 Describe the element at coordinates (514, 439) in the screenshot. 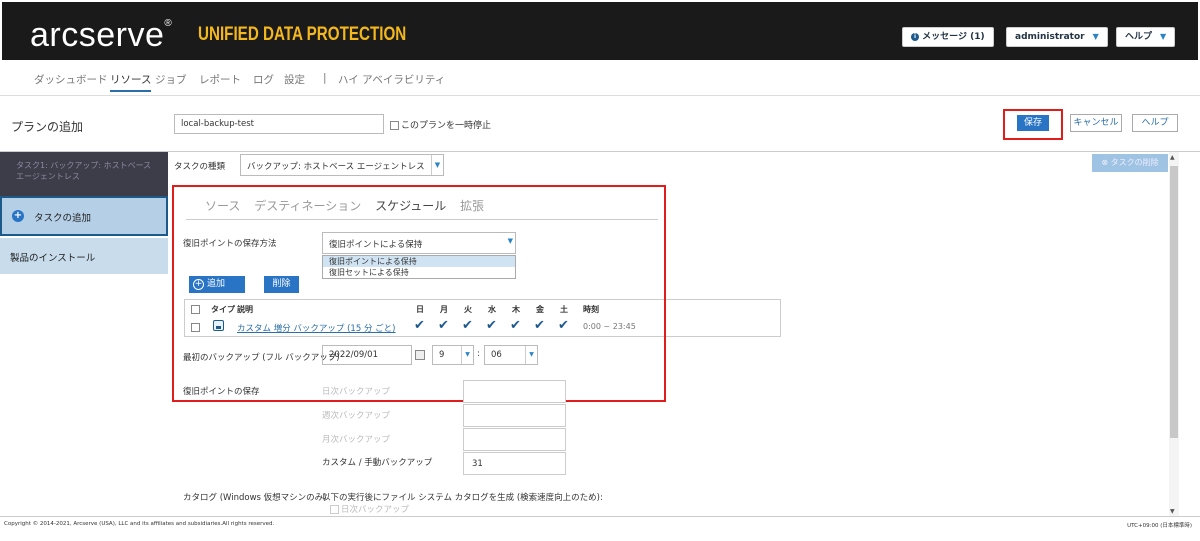

I see `monthly-backup-input` at that location.